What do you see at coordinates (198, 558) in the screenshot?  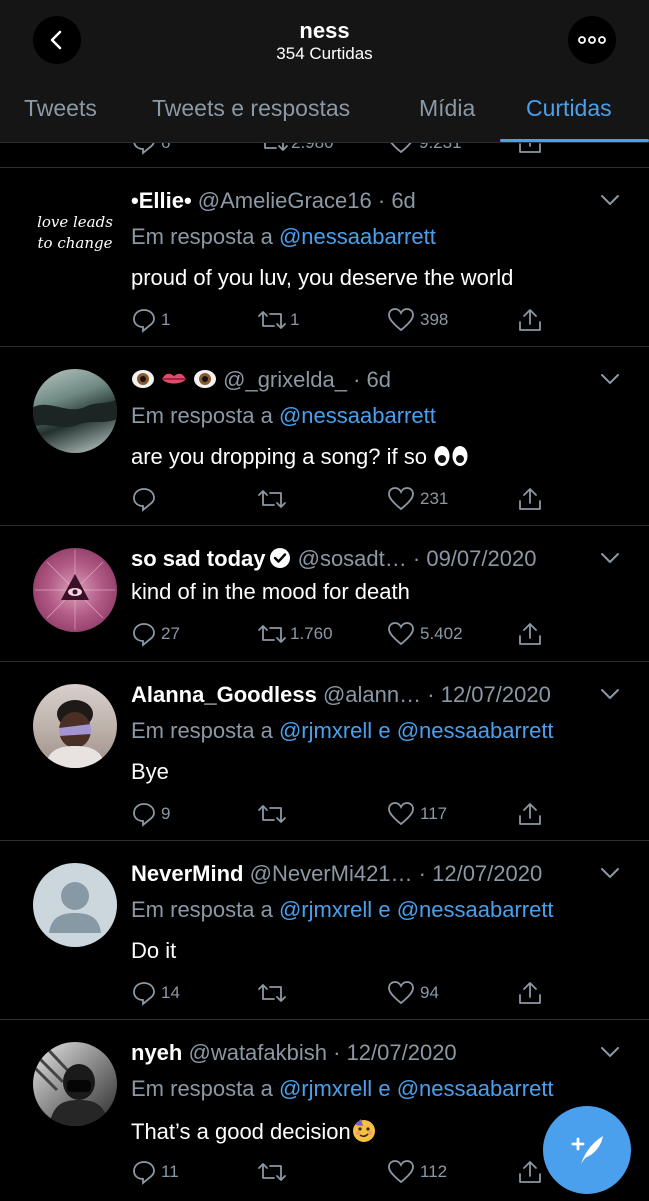 I see `display-name: so sad today` at bounding box center [198, 558].